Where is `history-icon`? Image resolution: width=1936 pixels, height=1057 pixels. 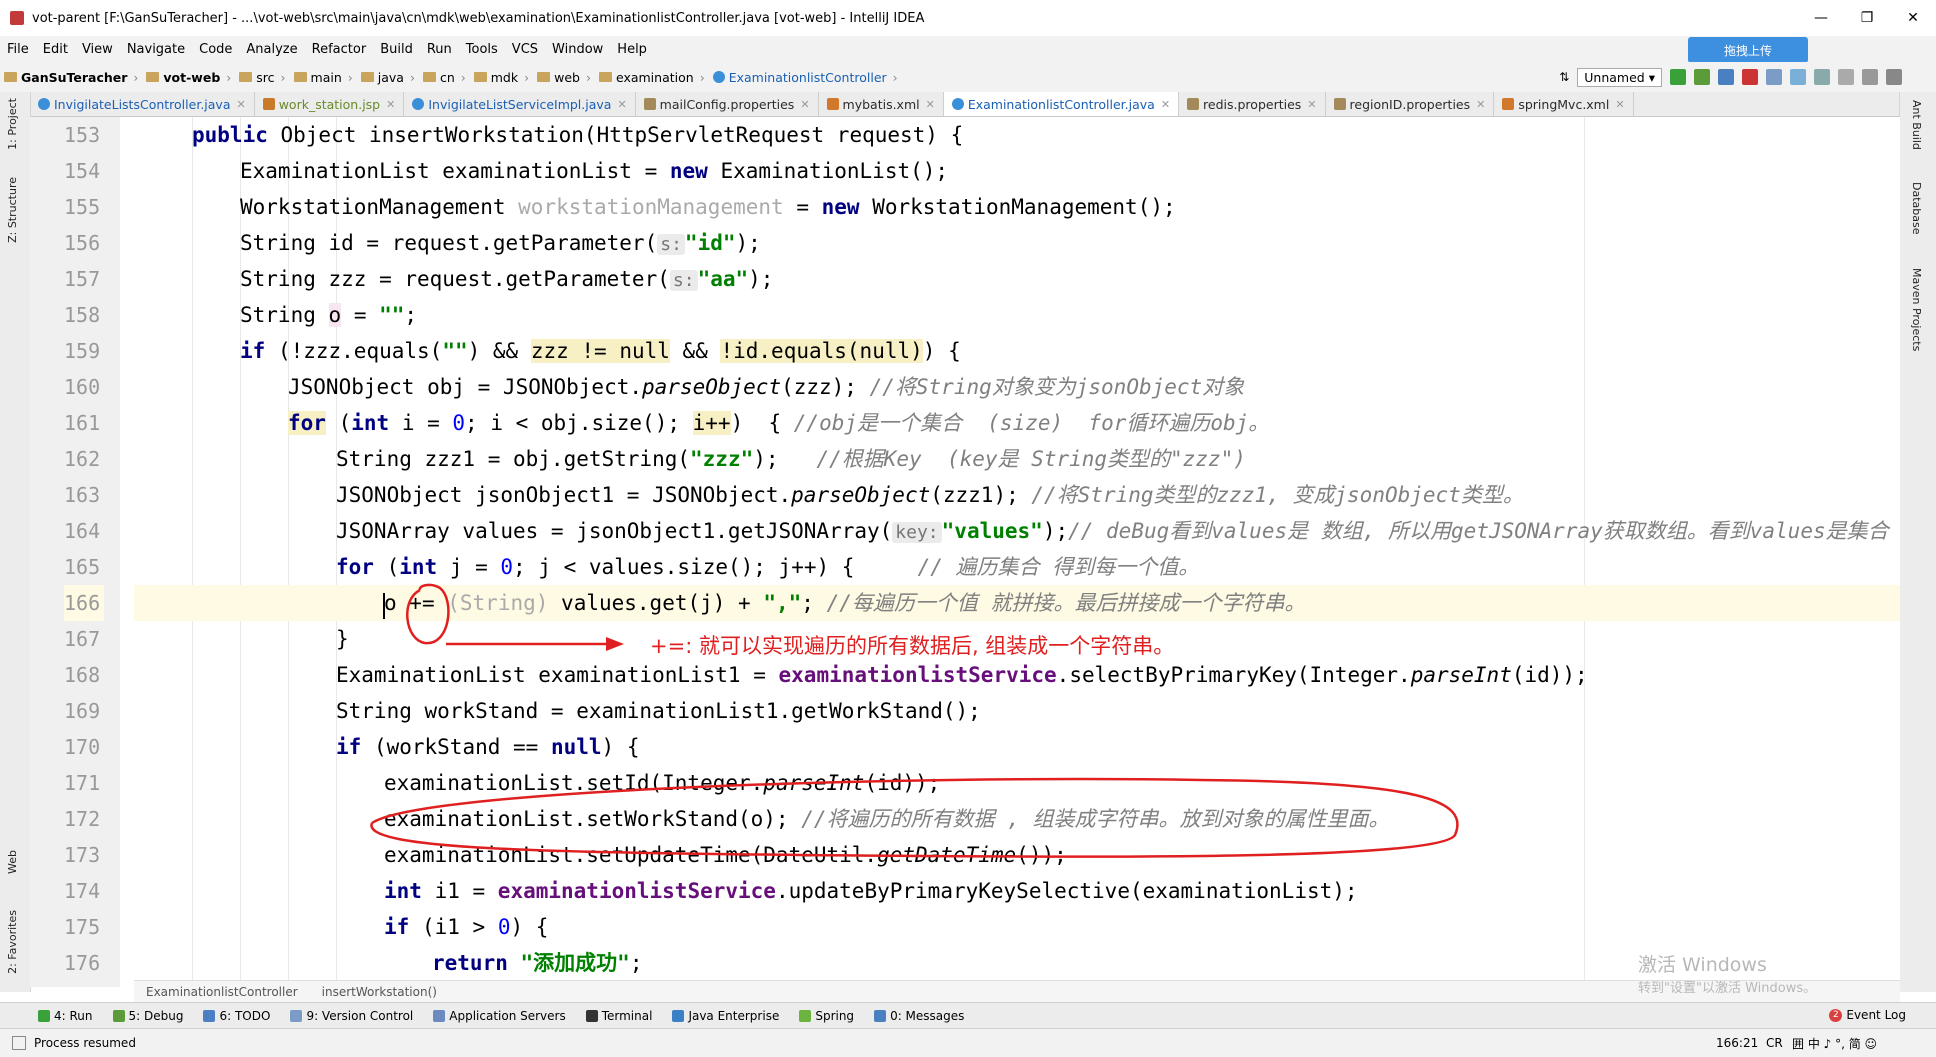 history-icon is located at coordinates (1822, 77).